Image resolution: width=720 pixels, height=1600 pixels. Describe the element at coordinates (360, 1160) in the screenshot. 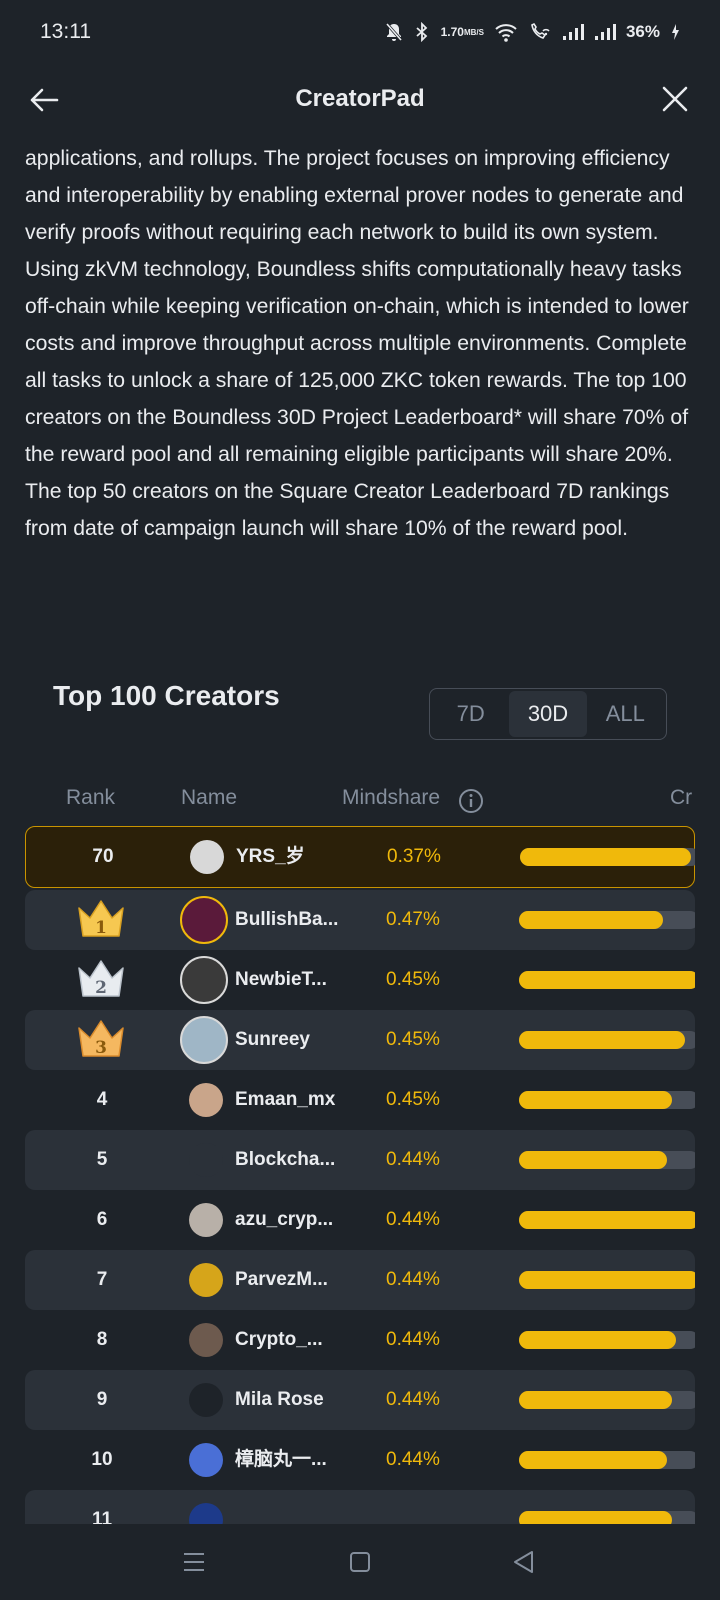

I see `table-row: 5 Blockcha... 0.44%` at that location.